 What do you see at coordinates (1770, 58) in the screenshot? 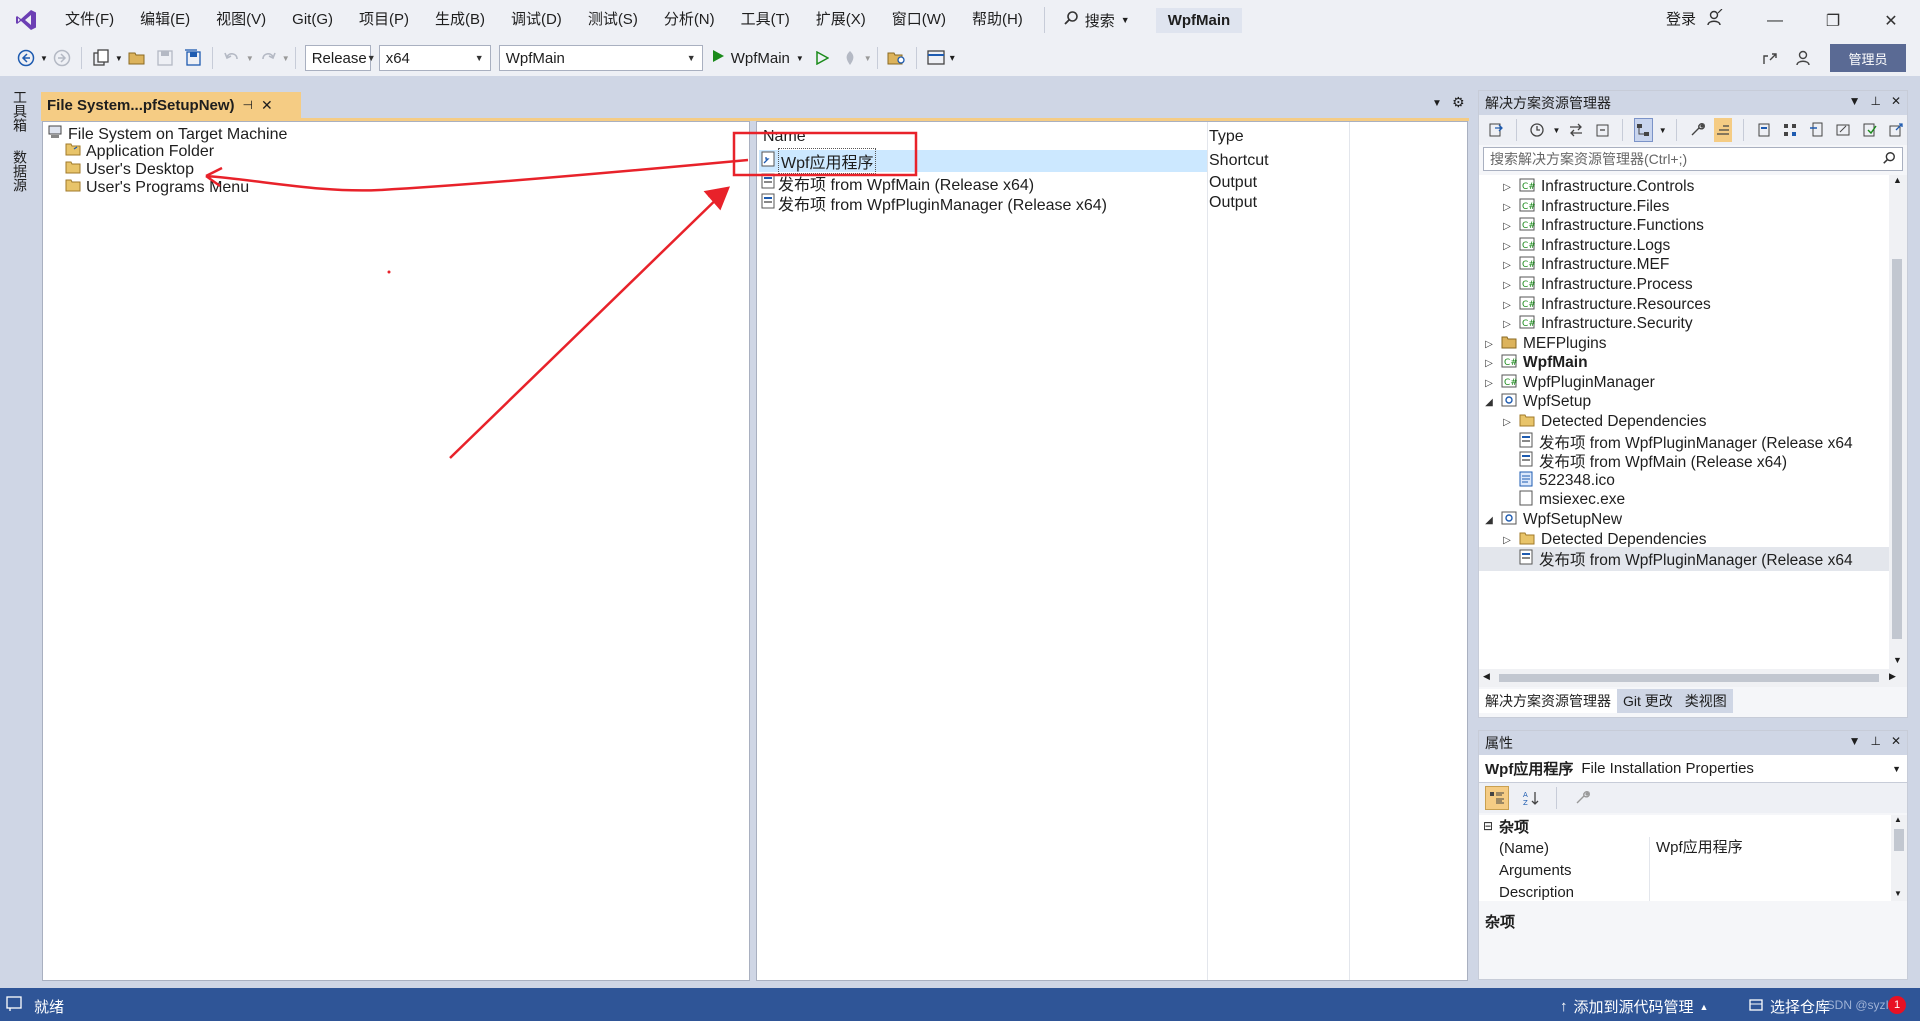
I see `live-share-icon` at bounding box center [1770, 58].